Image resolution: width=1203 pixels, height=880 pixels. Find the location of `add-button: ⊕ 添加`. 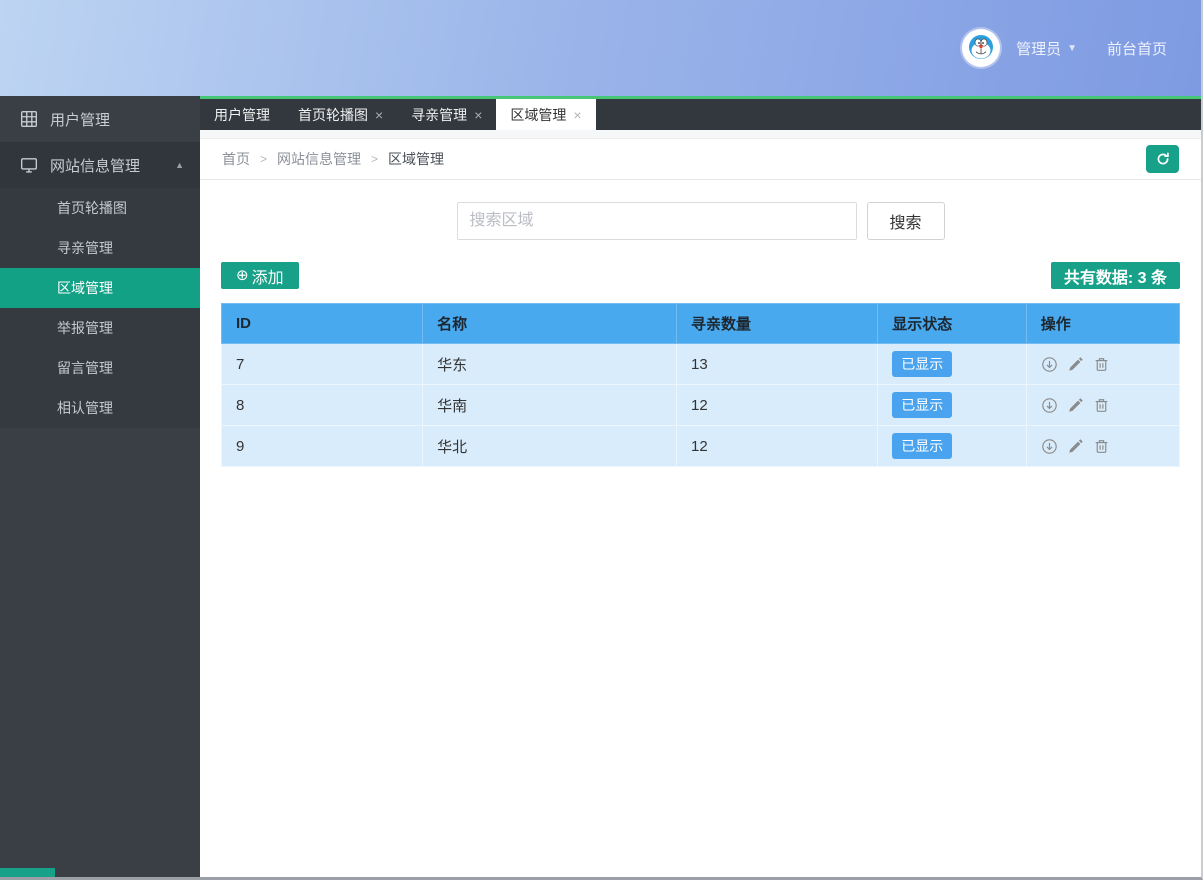

add-button: ⊕ 添加 is located at coordinates (260, 275).